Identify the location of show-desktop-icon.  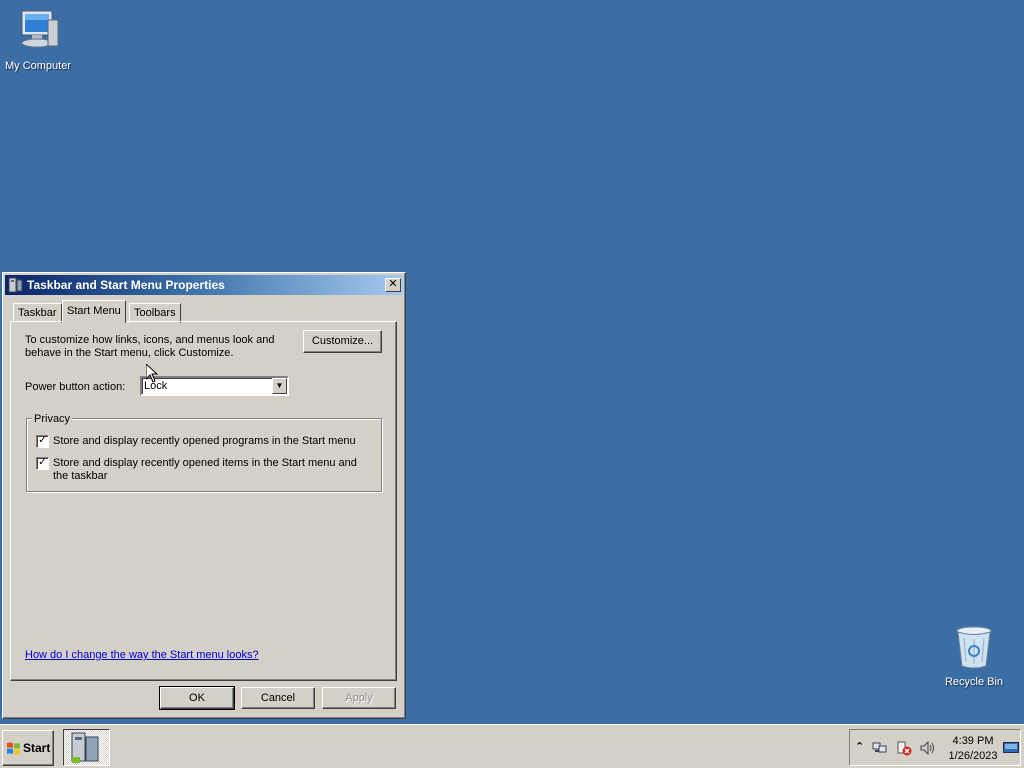
(1011, 749).